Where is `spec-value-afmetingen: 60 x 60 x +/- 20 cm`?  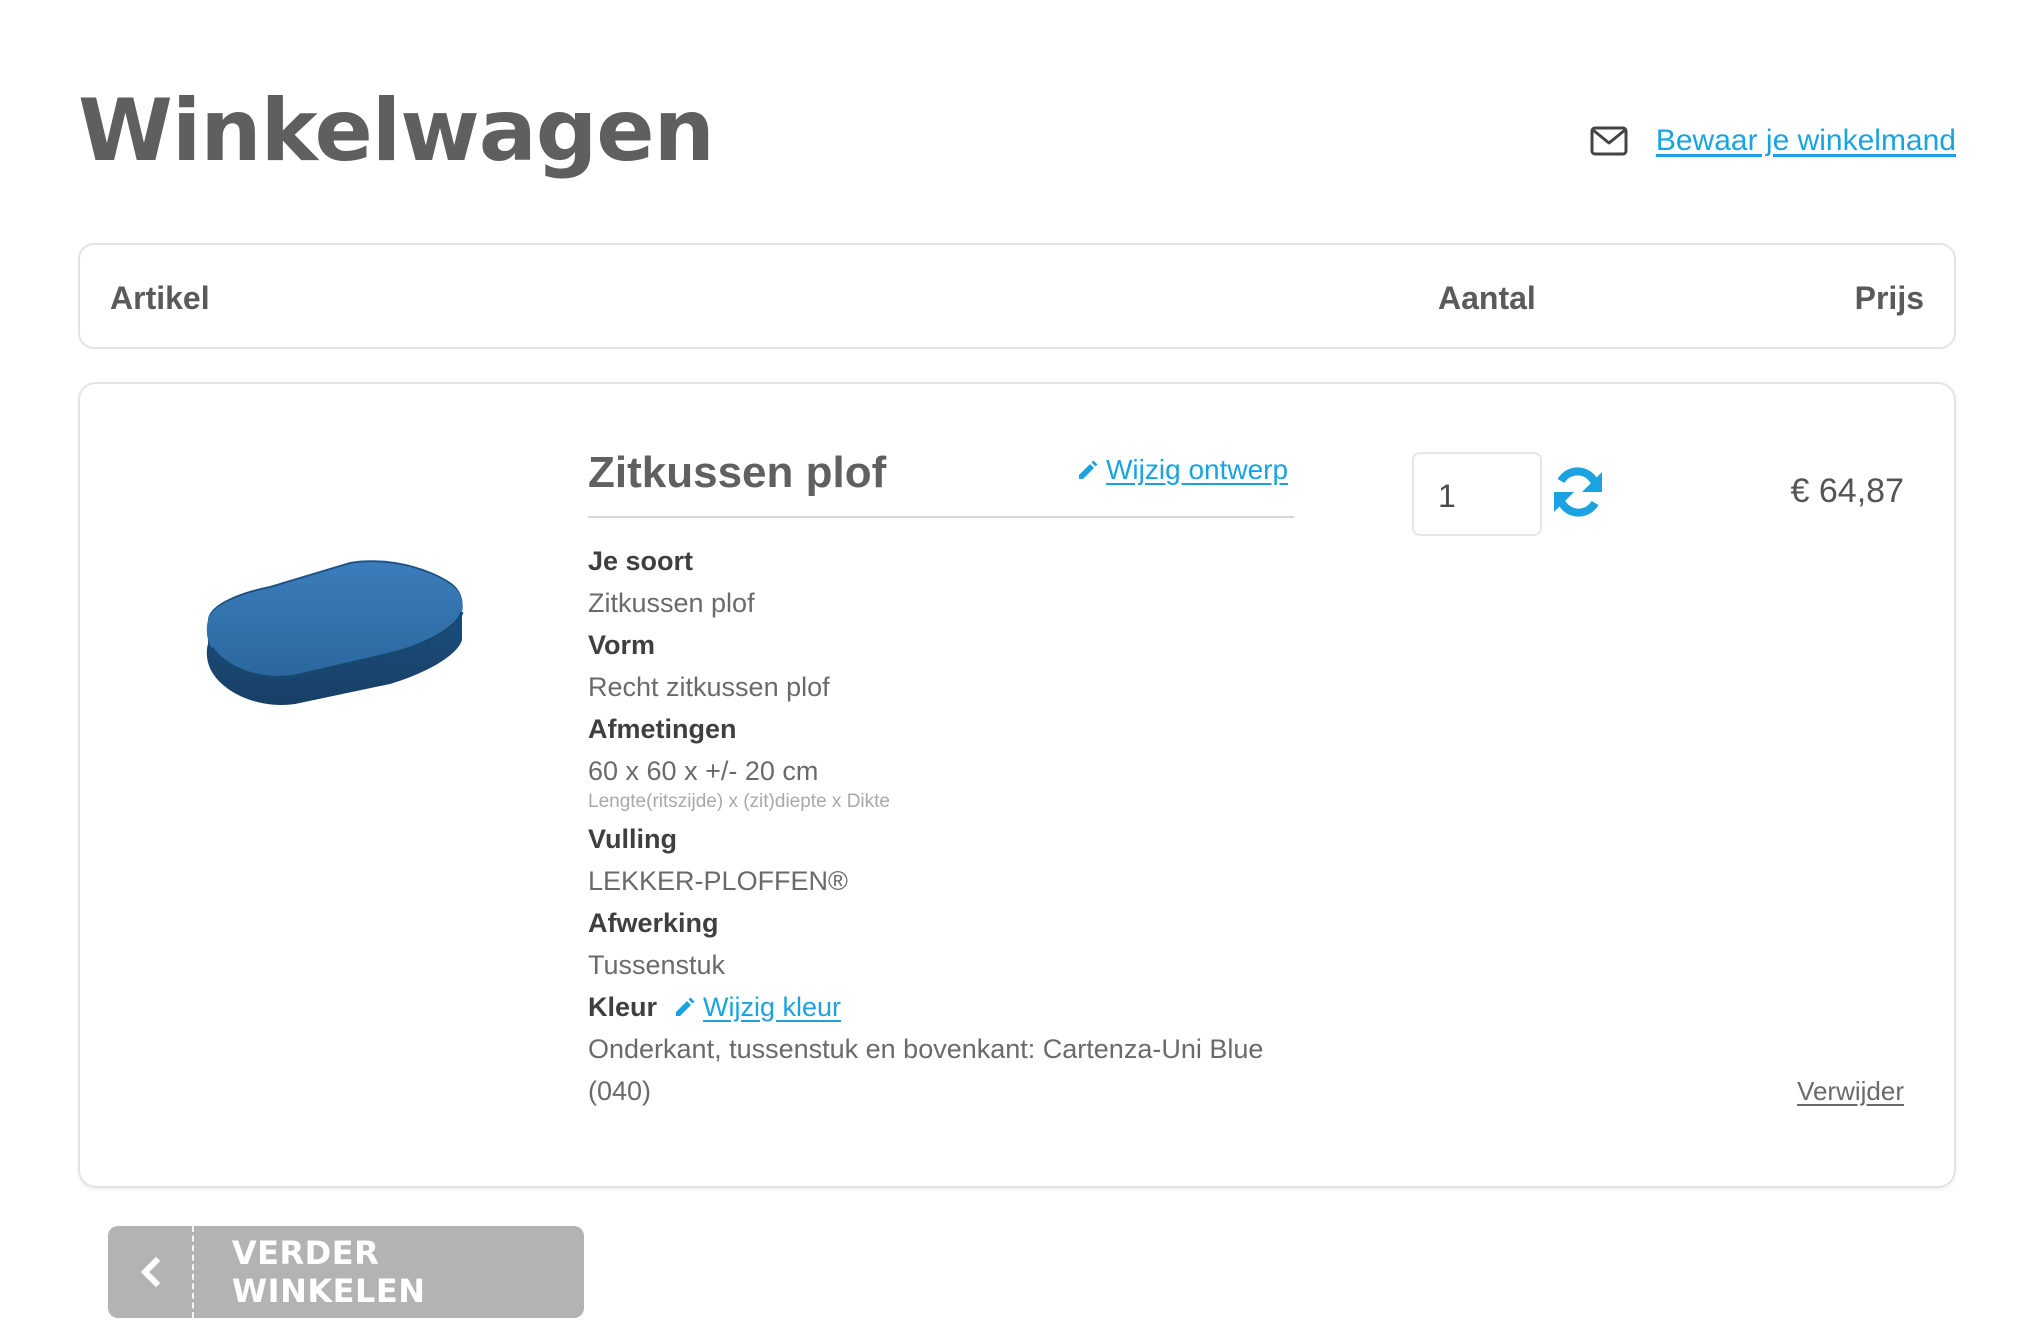 spec-value-afmetingen: 60 x 60 x +/- 20 cm is located at coordinates (703, 771).